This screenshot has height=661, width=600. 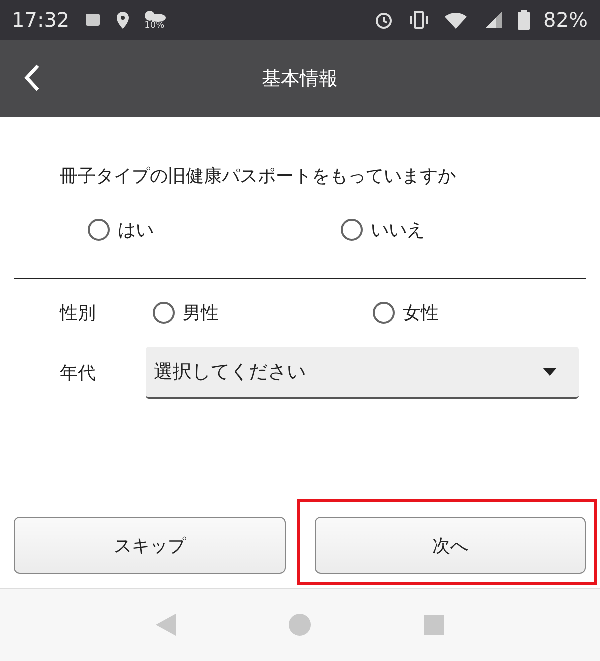 What do you see at coordinates (299, 625) in the screenshot?
I see `home-circle-icon` at bounding box center [299, 625].